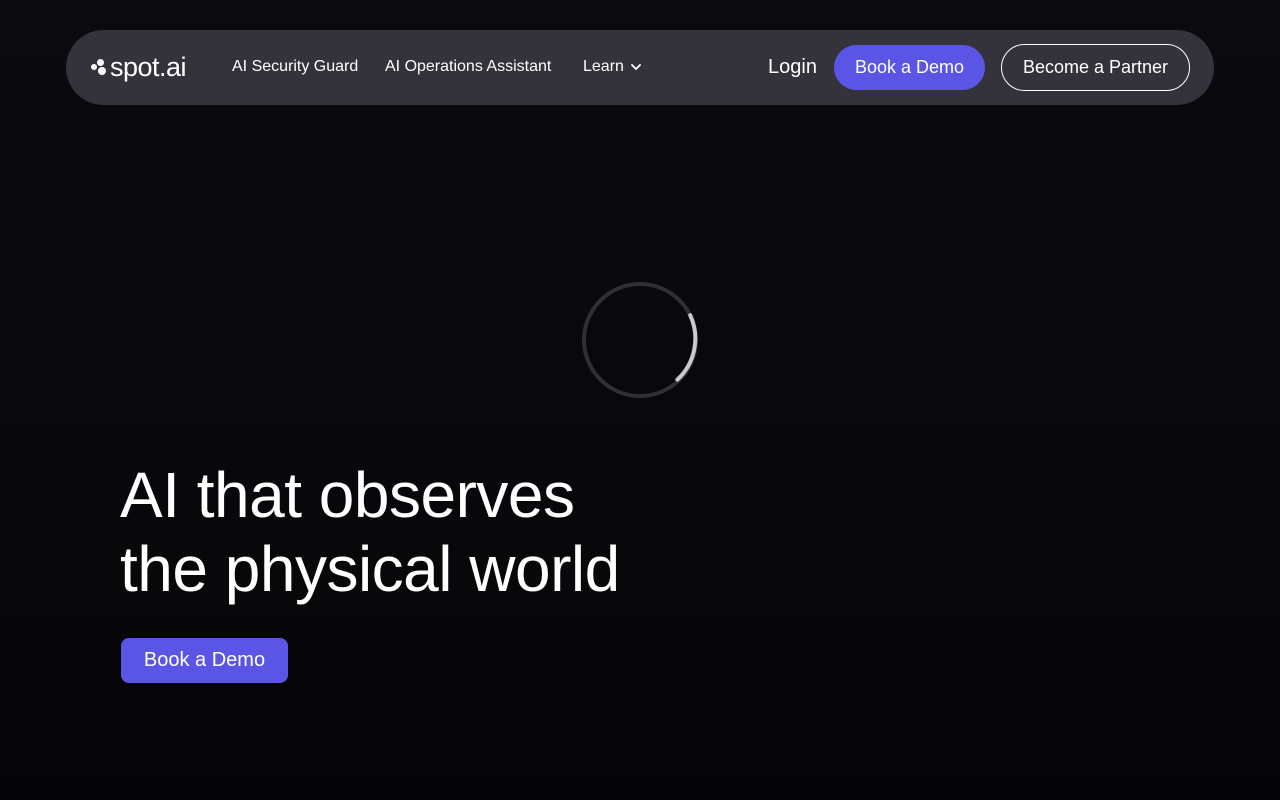 The image size is (1280, 800). Describe the element at coordinates (204, 660) in the screenshot. I see `book-demo-hero-button: Book a Demo` at that location.